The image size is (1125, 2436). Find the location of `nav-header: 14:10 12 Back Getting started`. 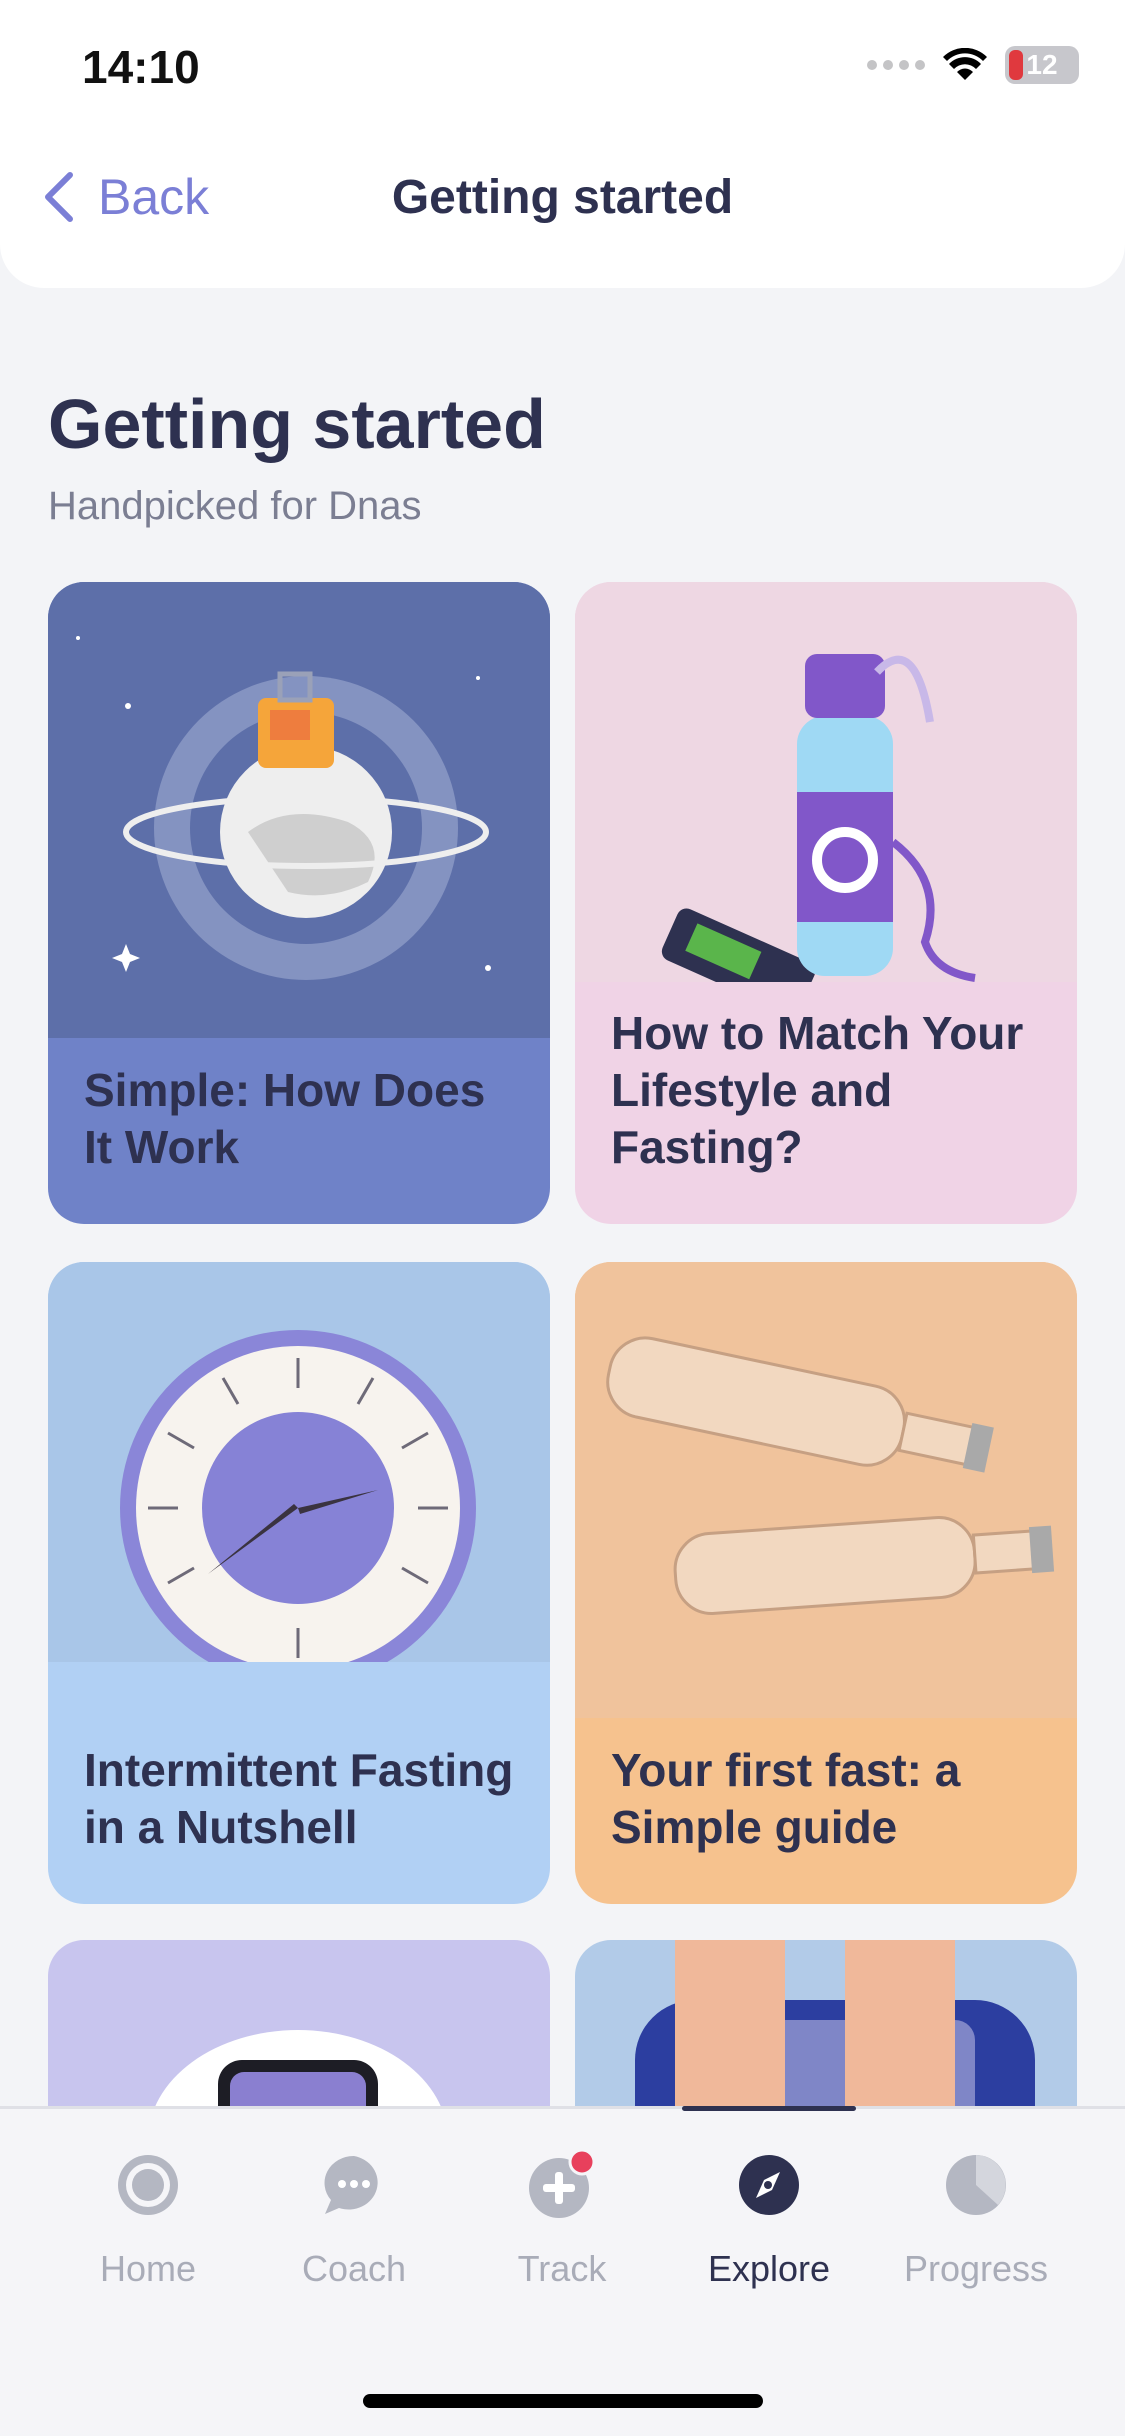

nav-header: 14:10 12 Back Getting started is located at coordinates (562, 144).